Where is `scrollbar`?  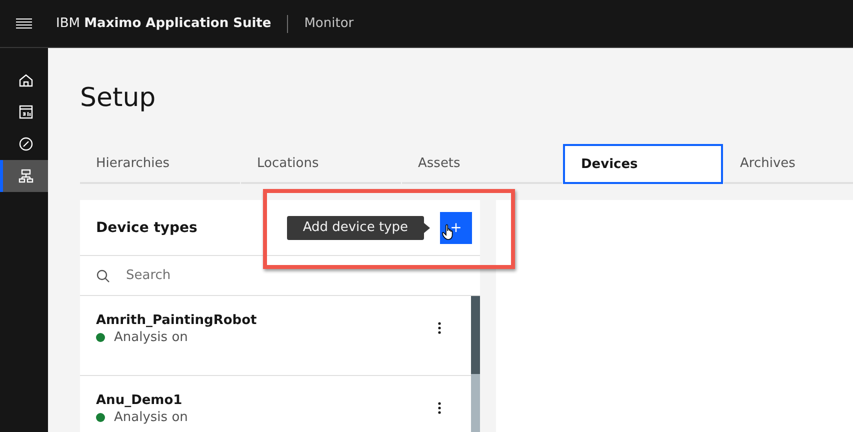
scrollbar is located at coordinates (475, 364).